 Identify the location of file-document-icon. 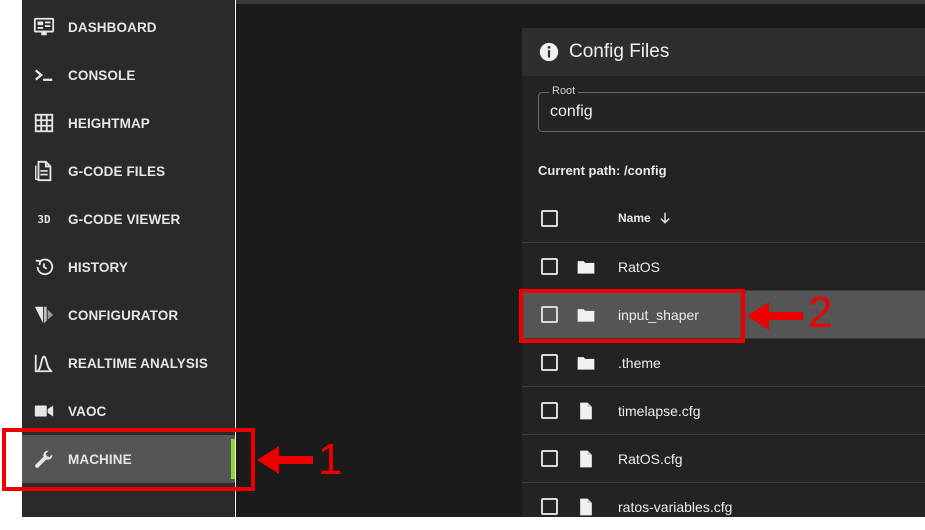
(44, 171).